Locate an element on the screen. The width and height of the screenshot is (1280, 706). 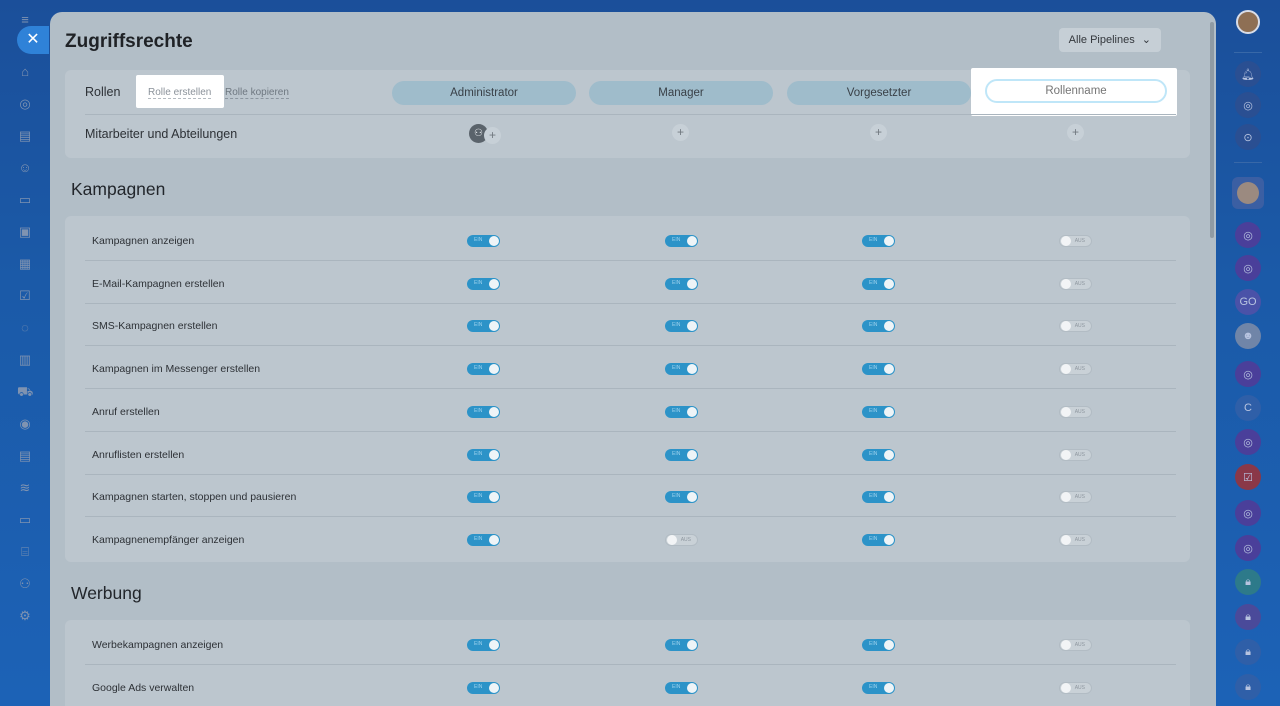
notifications-icon: 🔔︎ is located at coordinates (1248, 74).